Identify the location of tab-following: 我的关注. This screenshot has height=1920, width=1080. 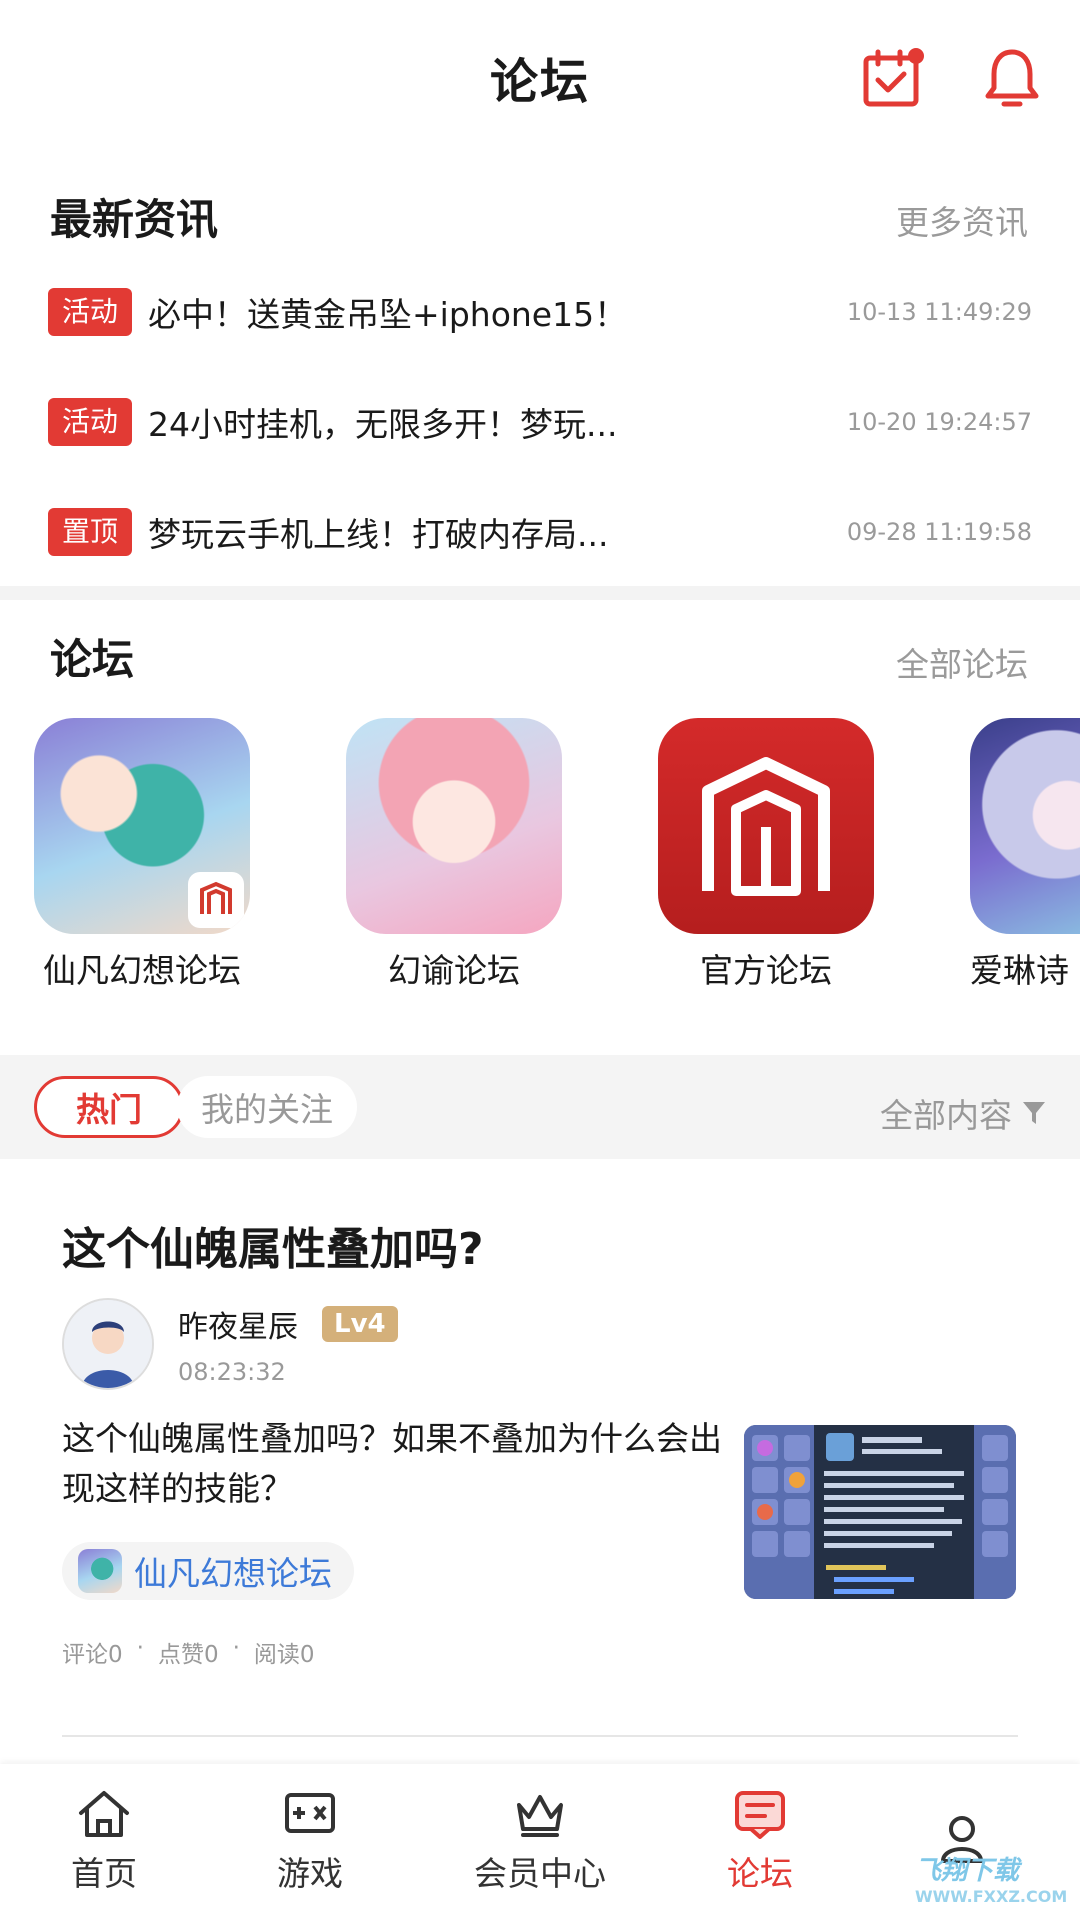
(267, 1107).